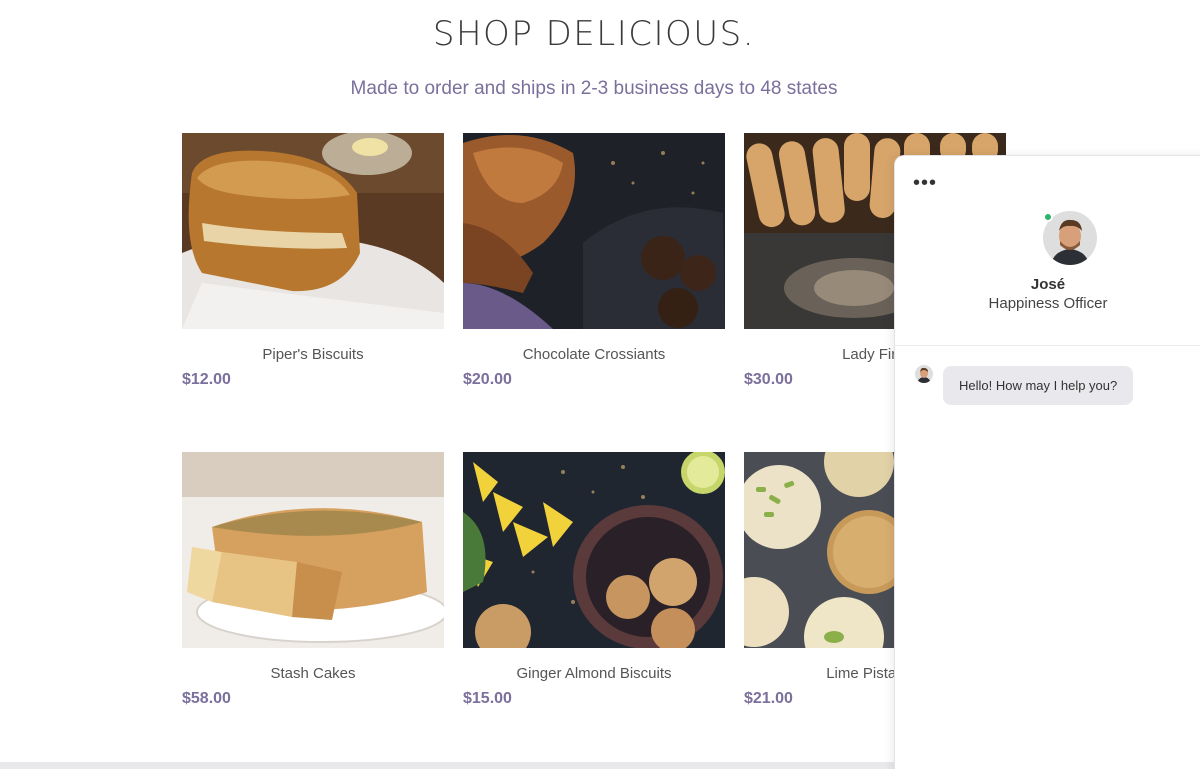  I want to click on product-image-bread, so click(313, 231).